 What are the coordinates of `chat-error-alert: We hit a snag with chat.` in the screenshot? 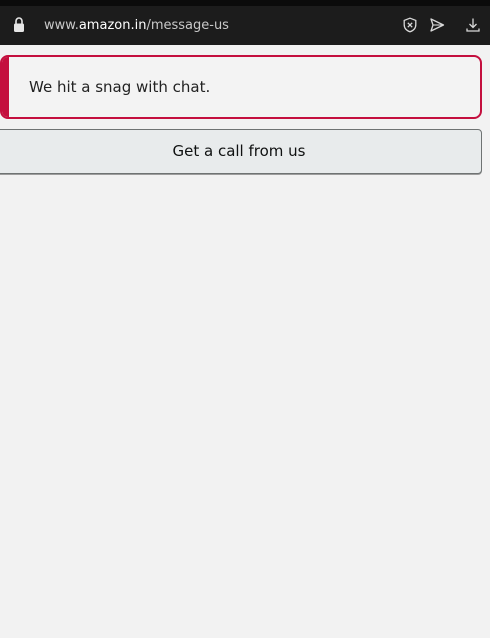 It's located at (241, 87).